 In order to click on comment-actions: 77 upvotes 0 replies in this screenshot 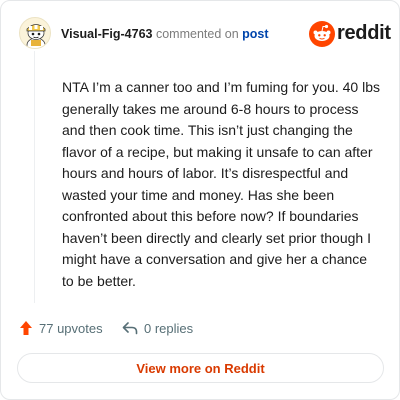, I will do `click(169, 328)`.